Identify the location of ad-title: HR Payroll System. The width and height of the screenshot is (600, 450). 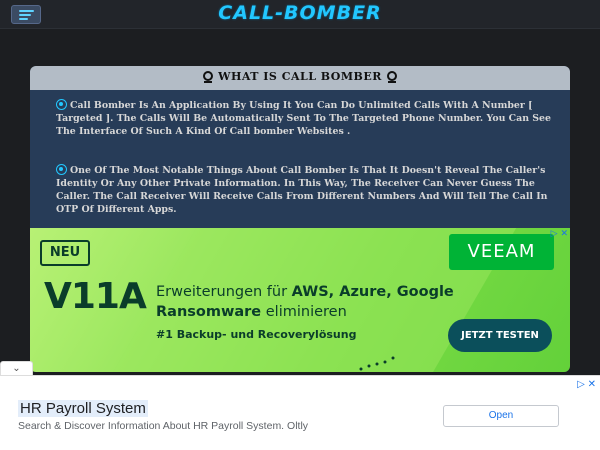
(83, 408).